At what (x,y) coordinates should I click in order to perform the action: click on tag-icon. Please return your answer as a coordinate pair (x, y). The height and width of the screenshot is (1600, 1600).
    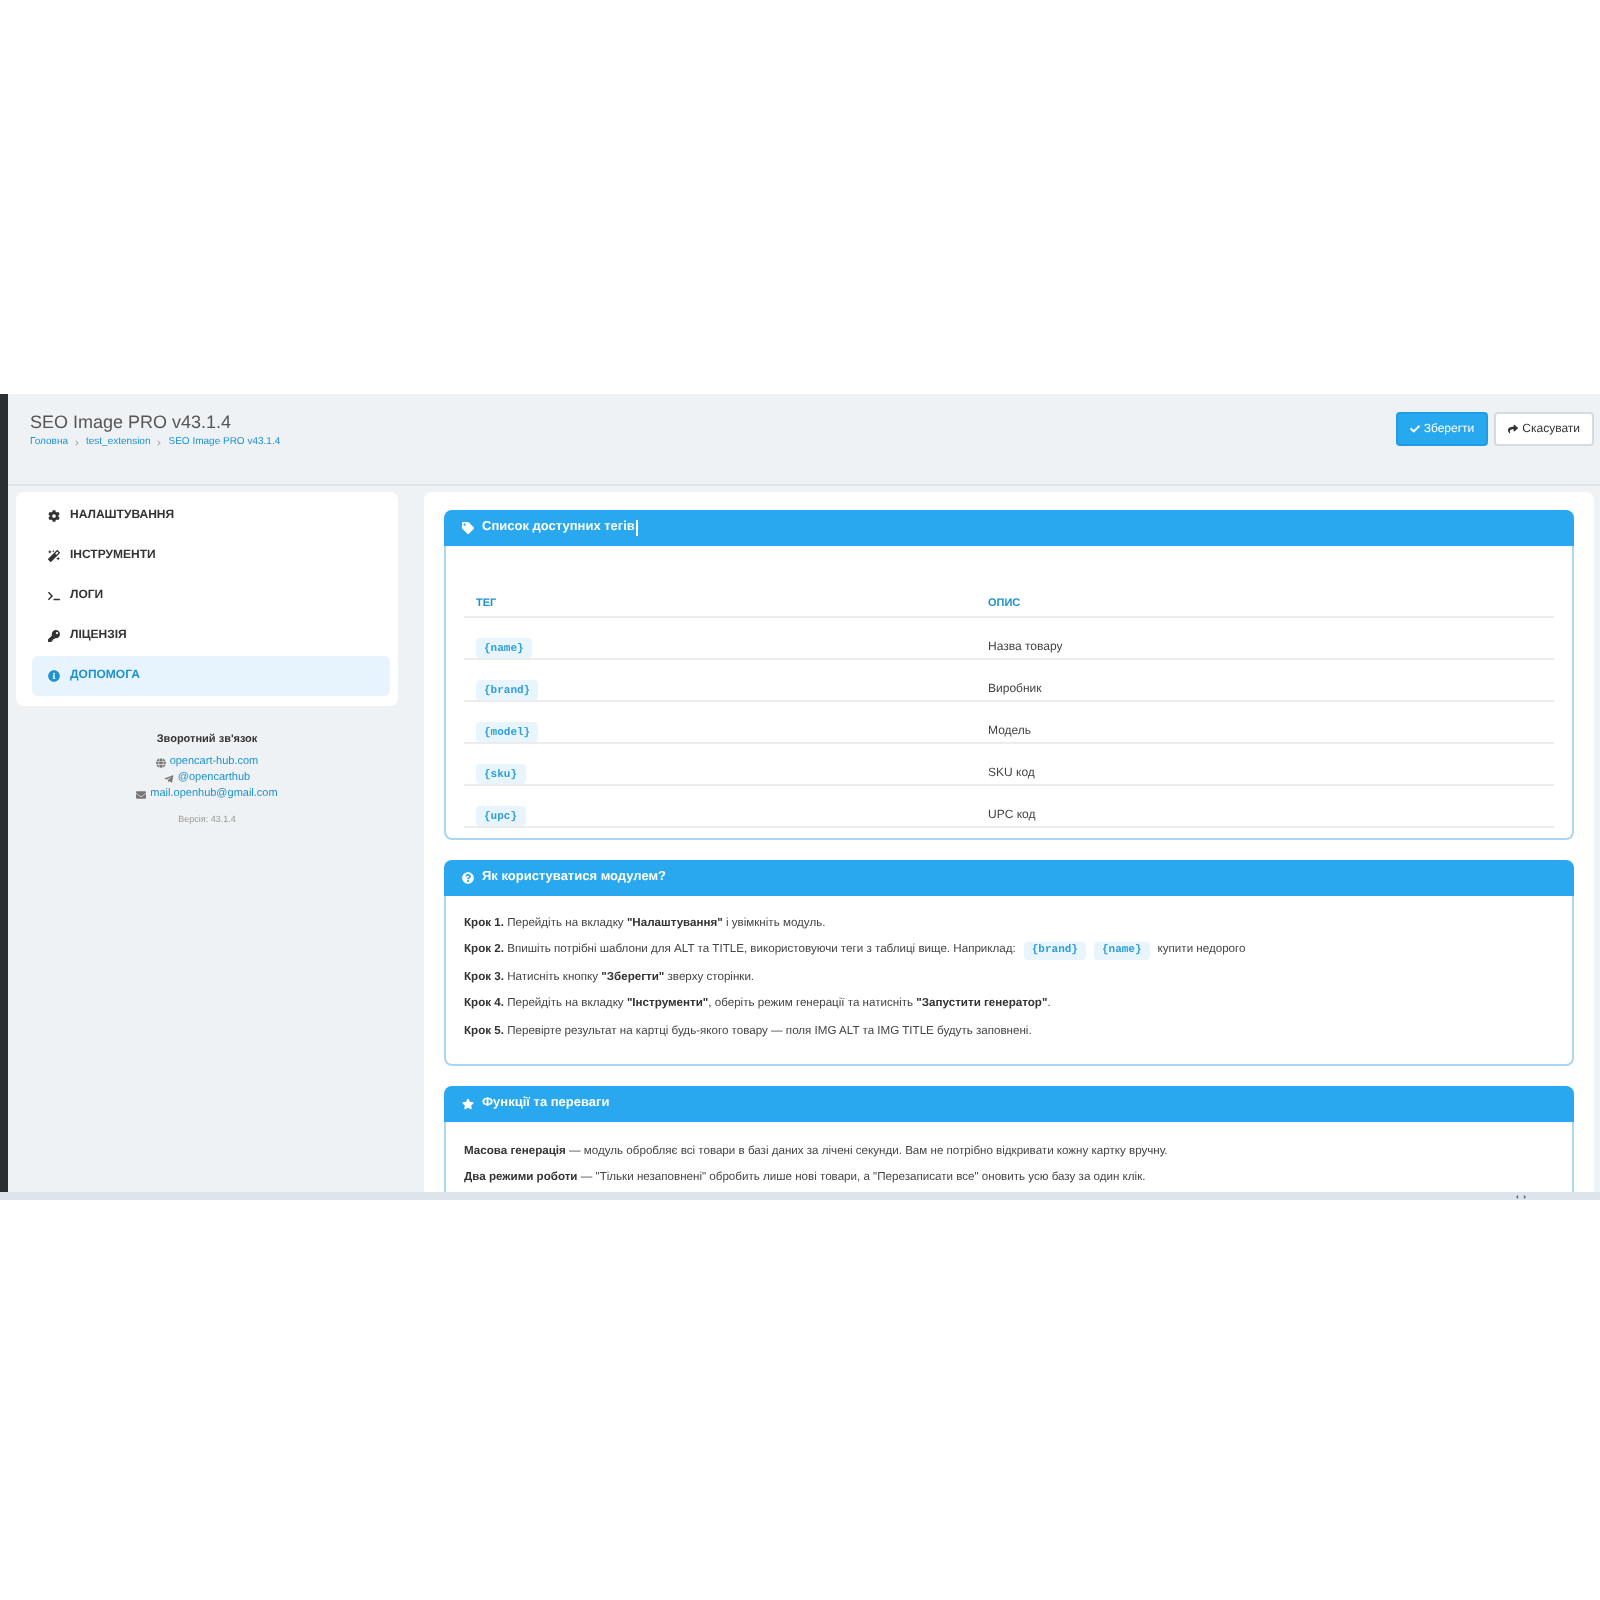
    Looking at the image, I should click on (468, 528).